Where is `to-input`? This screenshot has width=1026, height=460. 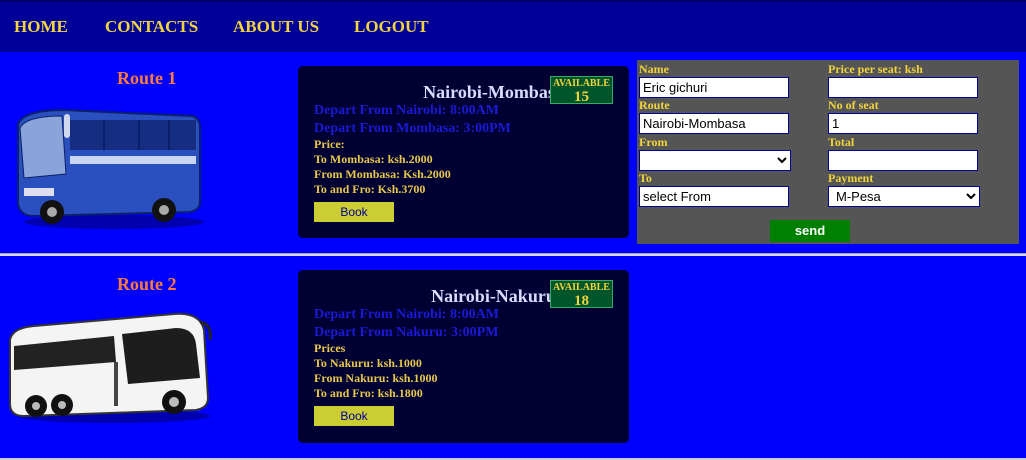 to-input is located at coordinates (714, 196).